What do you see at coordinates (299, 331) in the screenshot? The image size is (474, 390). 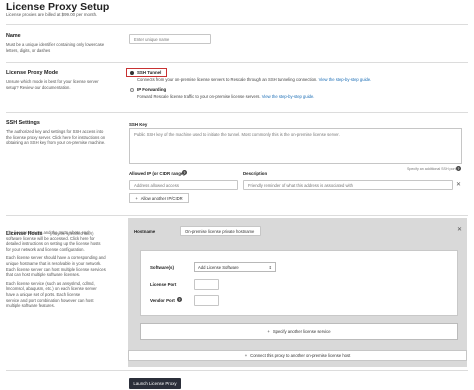 I see `specify-service-button: + Specify another license service` at bounding box center [299, 331].